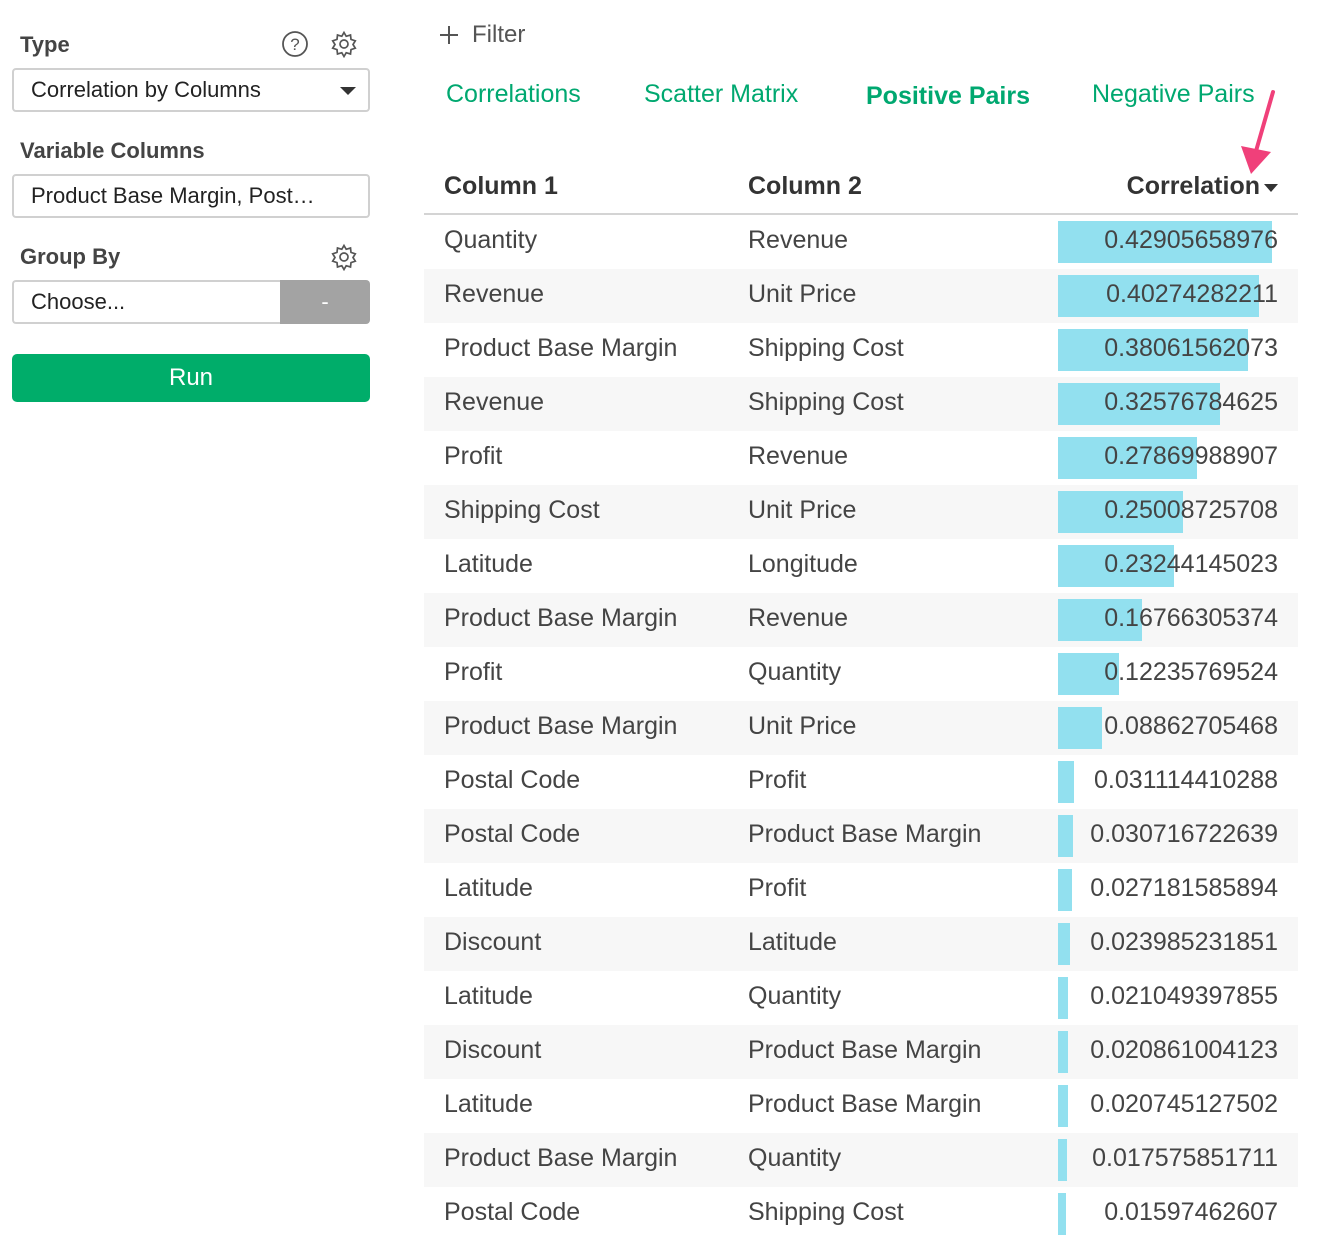  I want to click on type-select-value: Correlation by Columns, so click(146, 89).